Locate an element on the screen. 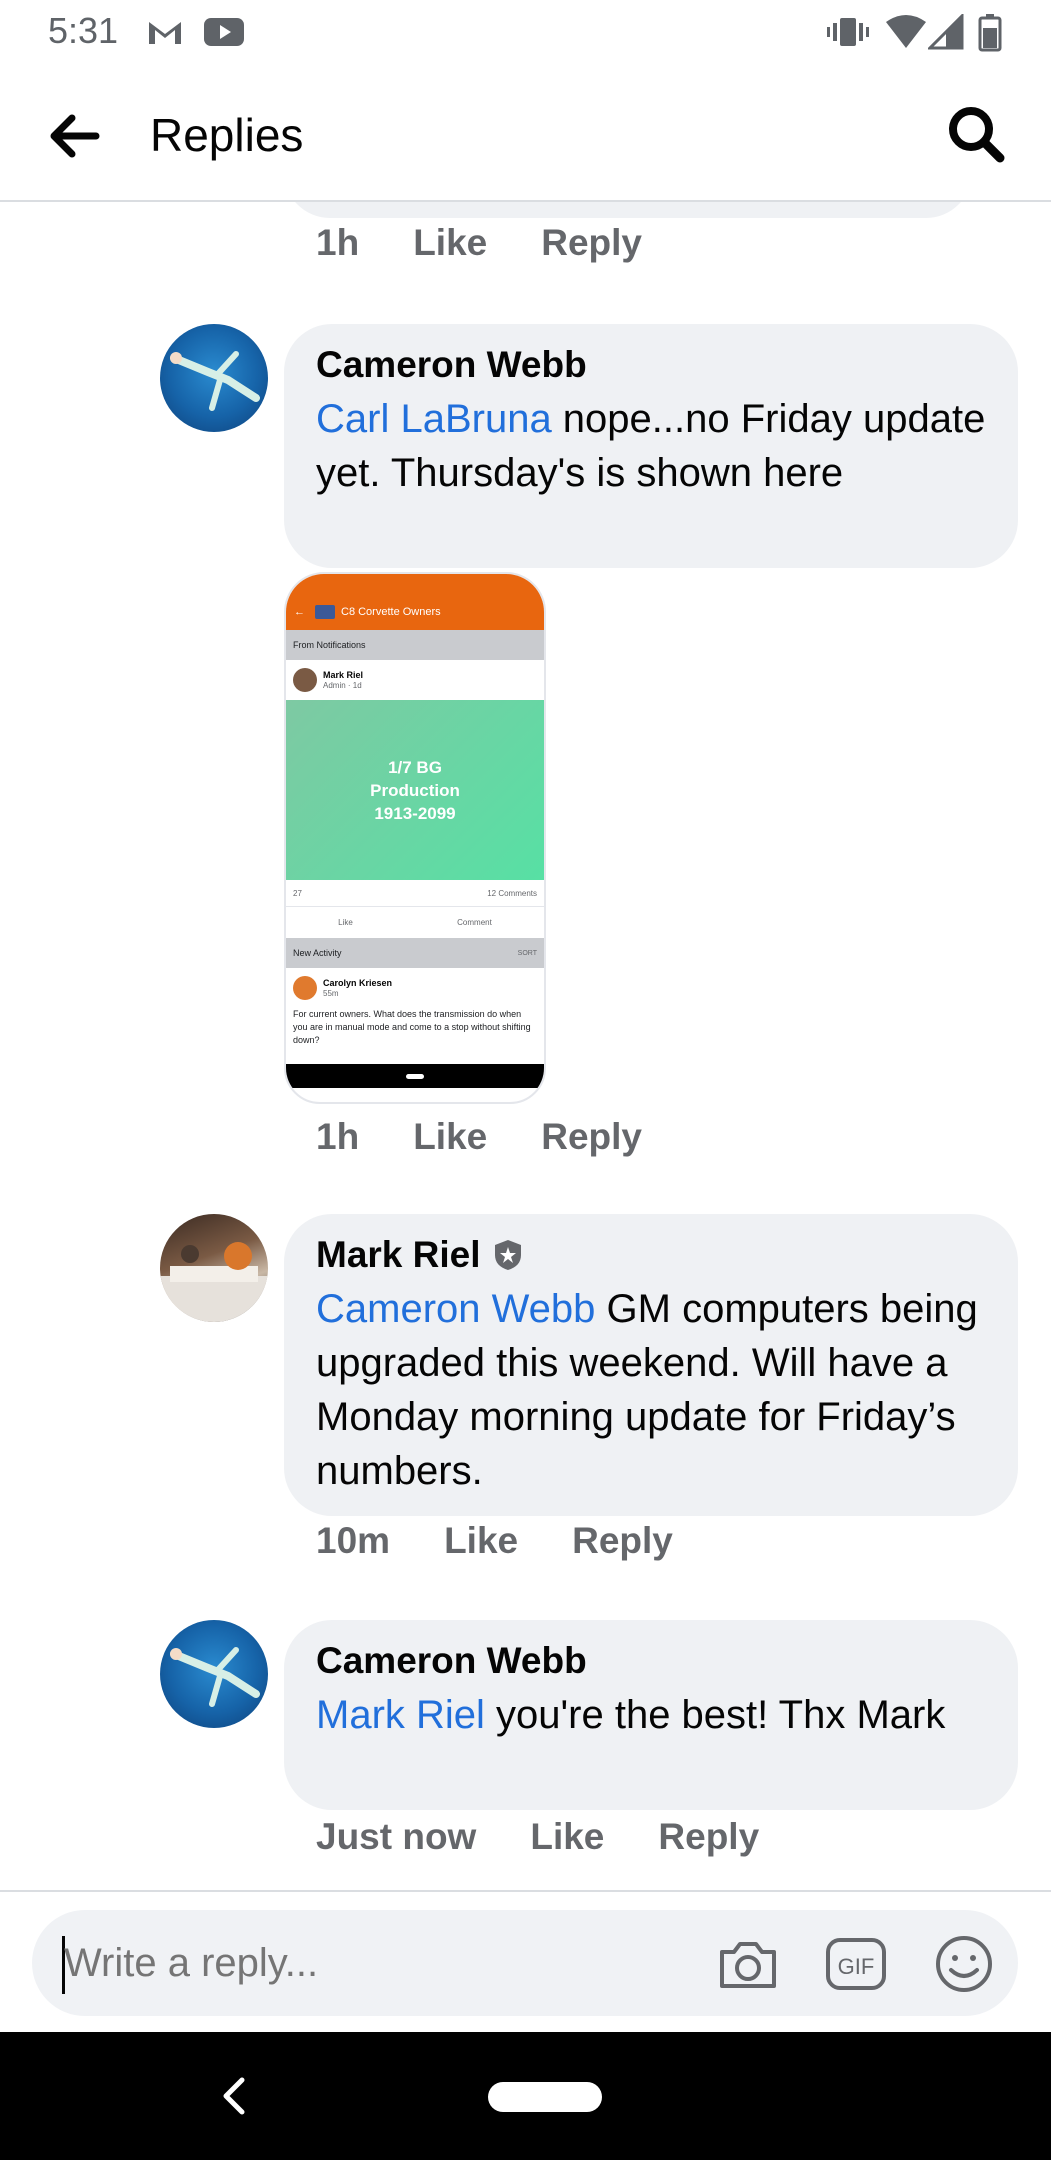 This screenshot has width=1051, height=2160. composer-pill: GIF is located at coordinates (525, 1963).